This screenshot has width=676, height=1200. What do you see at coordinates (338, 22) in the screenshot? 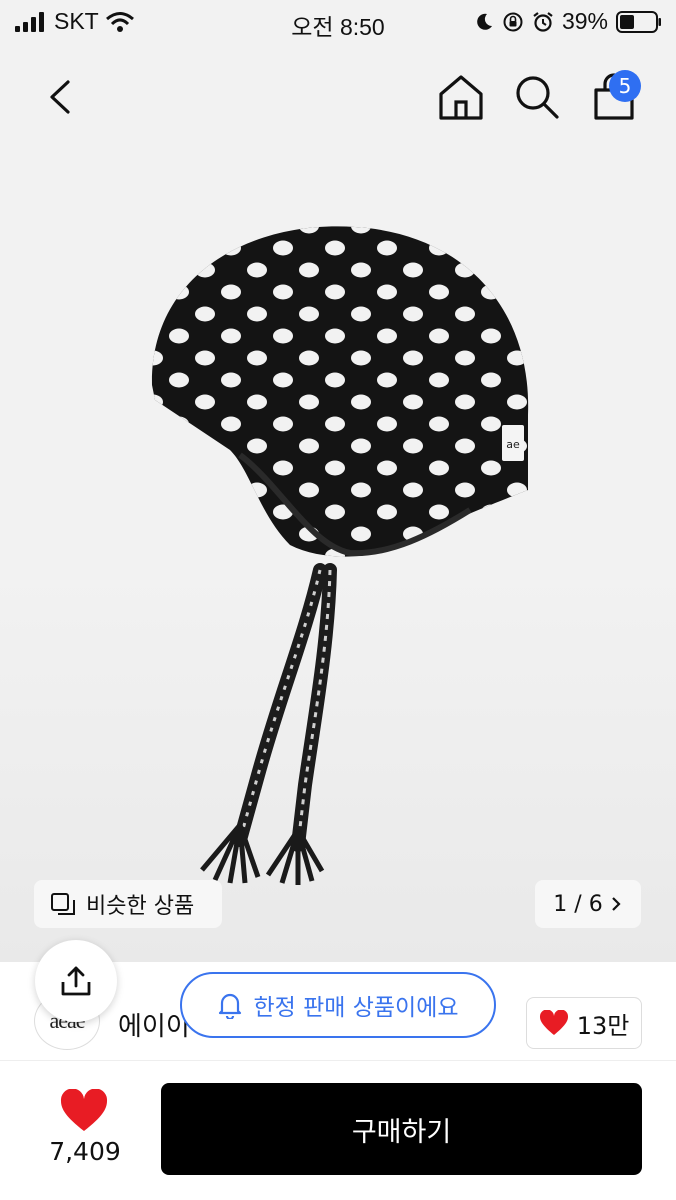
I see `status-bar: SKT 오전 8:50 39%` at bounding box center [338, 22].